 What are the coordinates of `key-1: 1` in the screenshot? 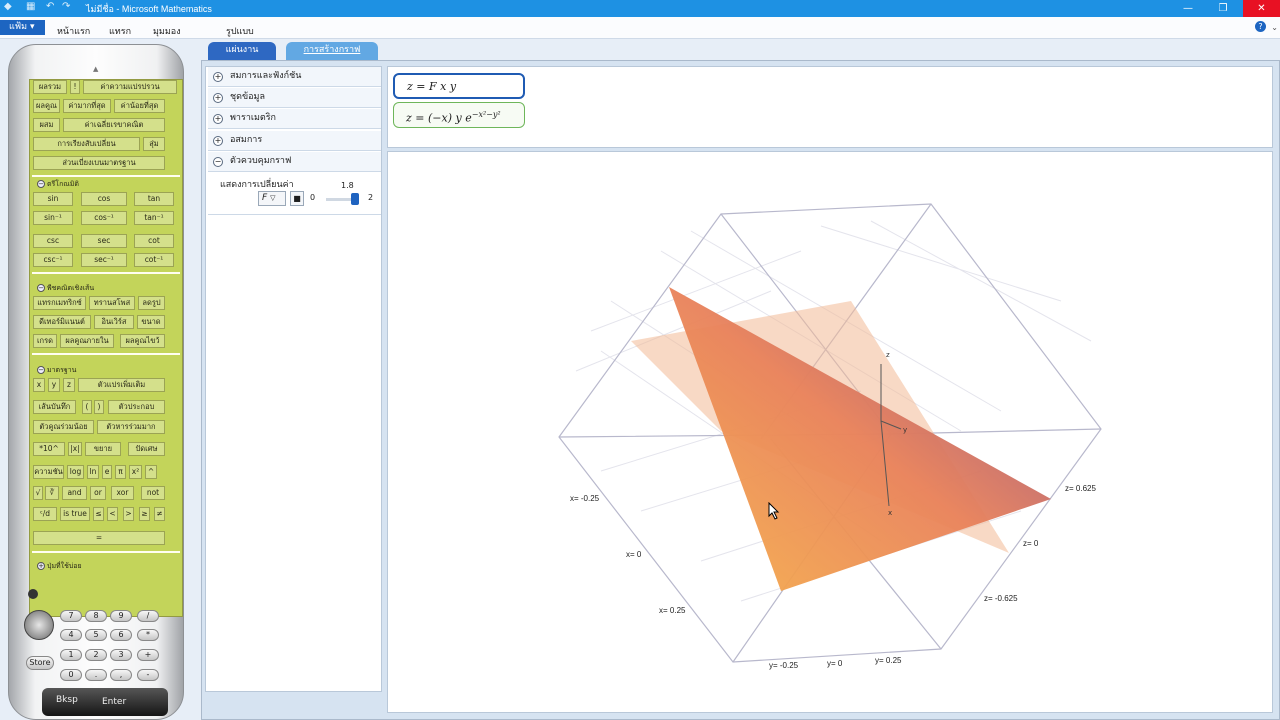 It's located at (71, 655).